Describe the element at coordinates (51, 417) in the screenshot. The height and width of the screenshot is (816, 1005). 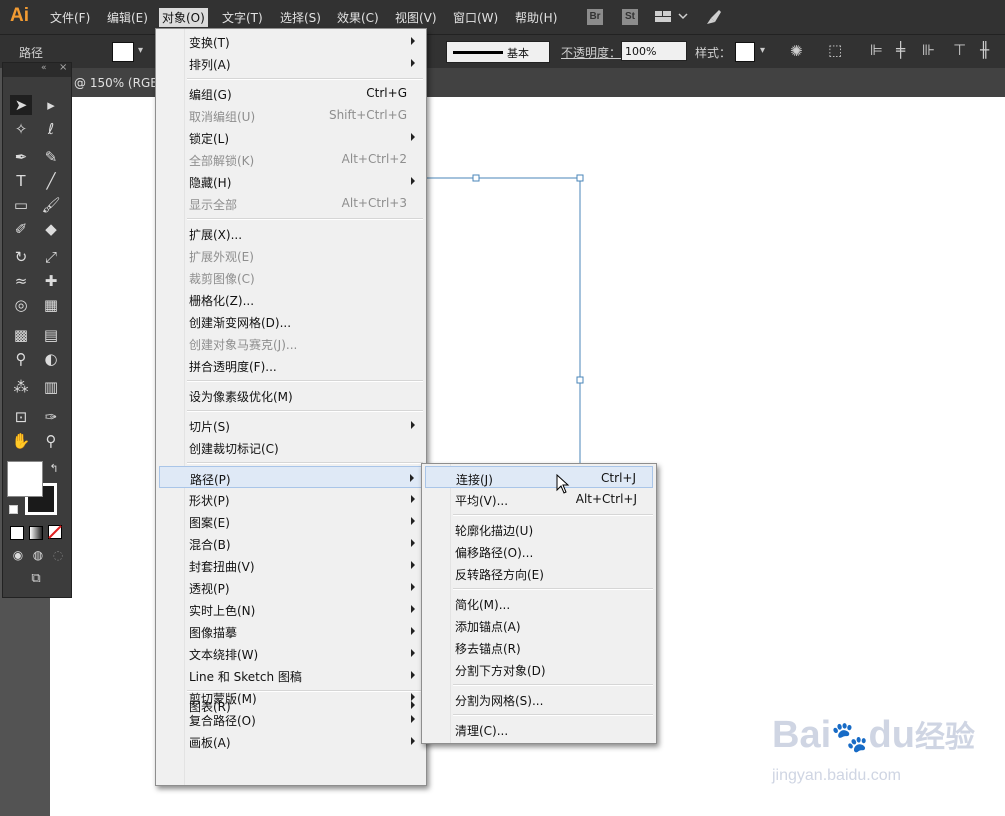
I see `slice-tool-icon: ✑` at that location.